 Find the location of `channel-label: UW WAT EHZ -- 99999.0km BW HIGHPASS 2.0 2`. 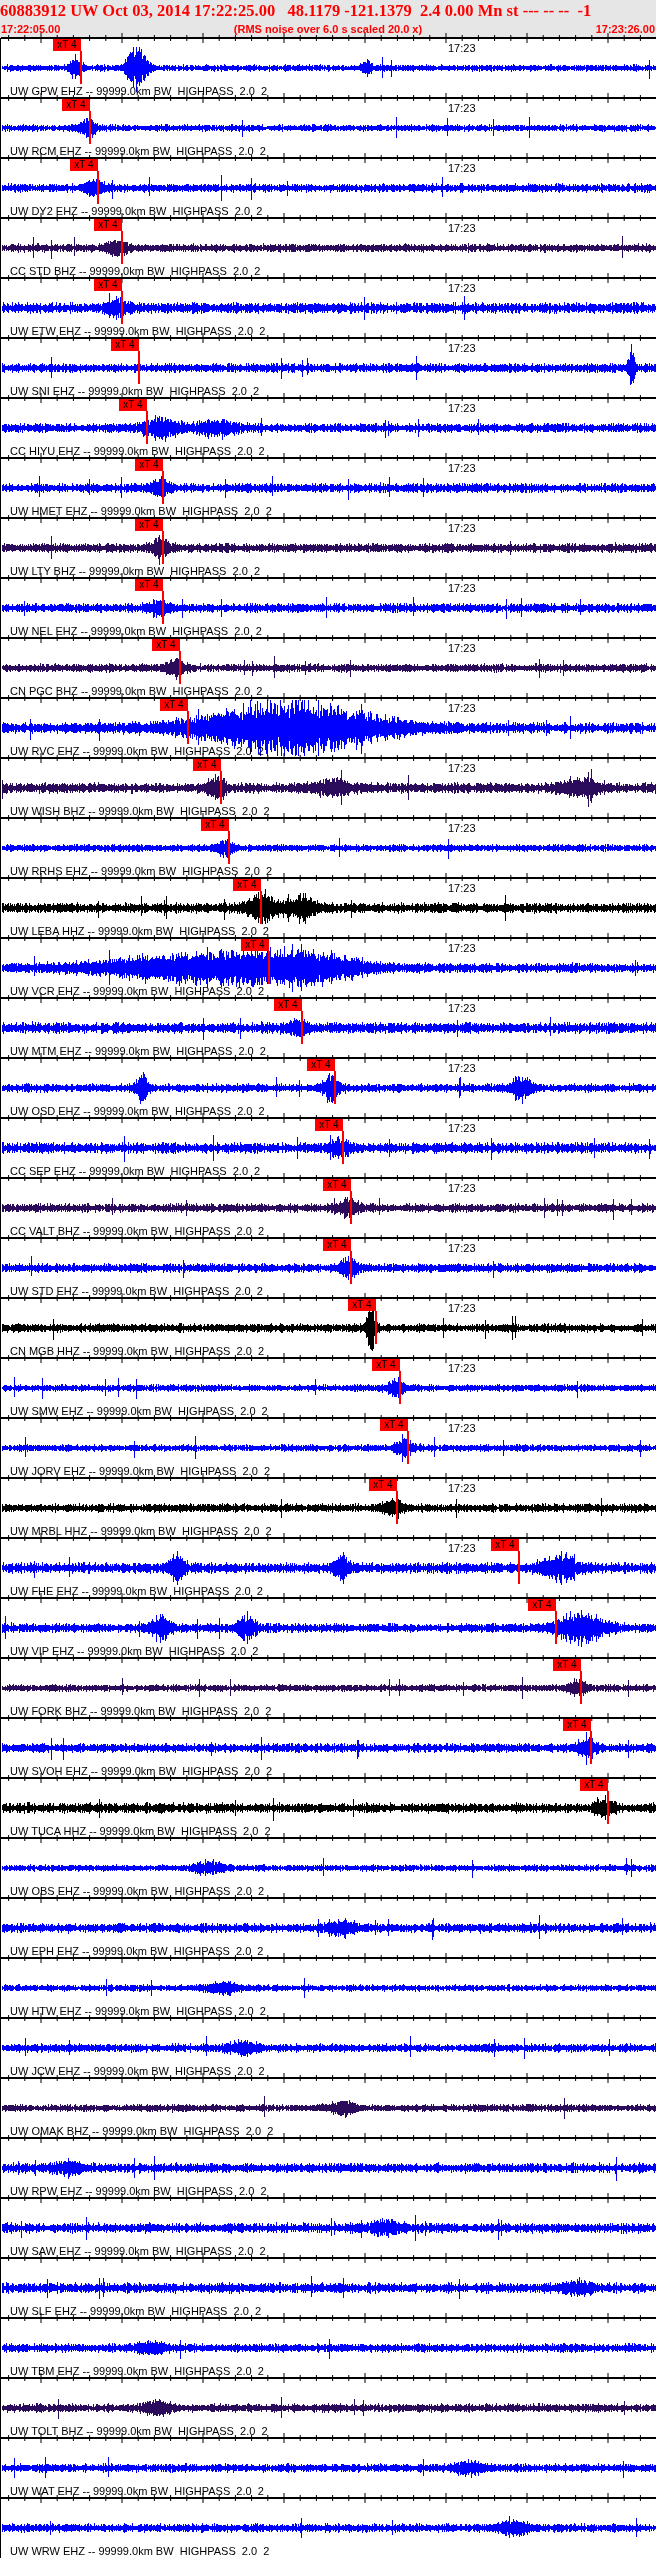

channel-label: UW WAT EHZ -- 99999.0km BW HIGHPASS 2.0 2 is located at coordinates (137, 2491).